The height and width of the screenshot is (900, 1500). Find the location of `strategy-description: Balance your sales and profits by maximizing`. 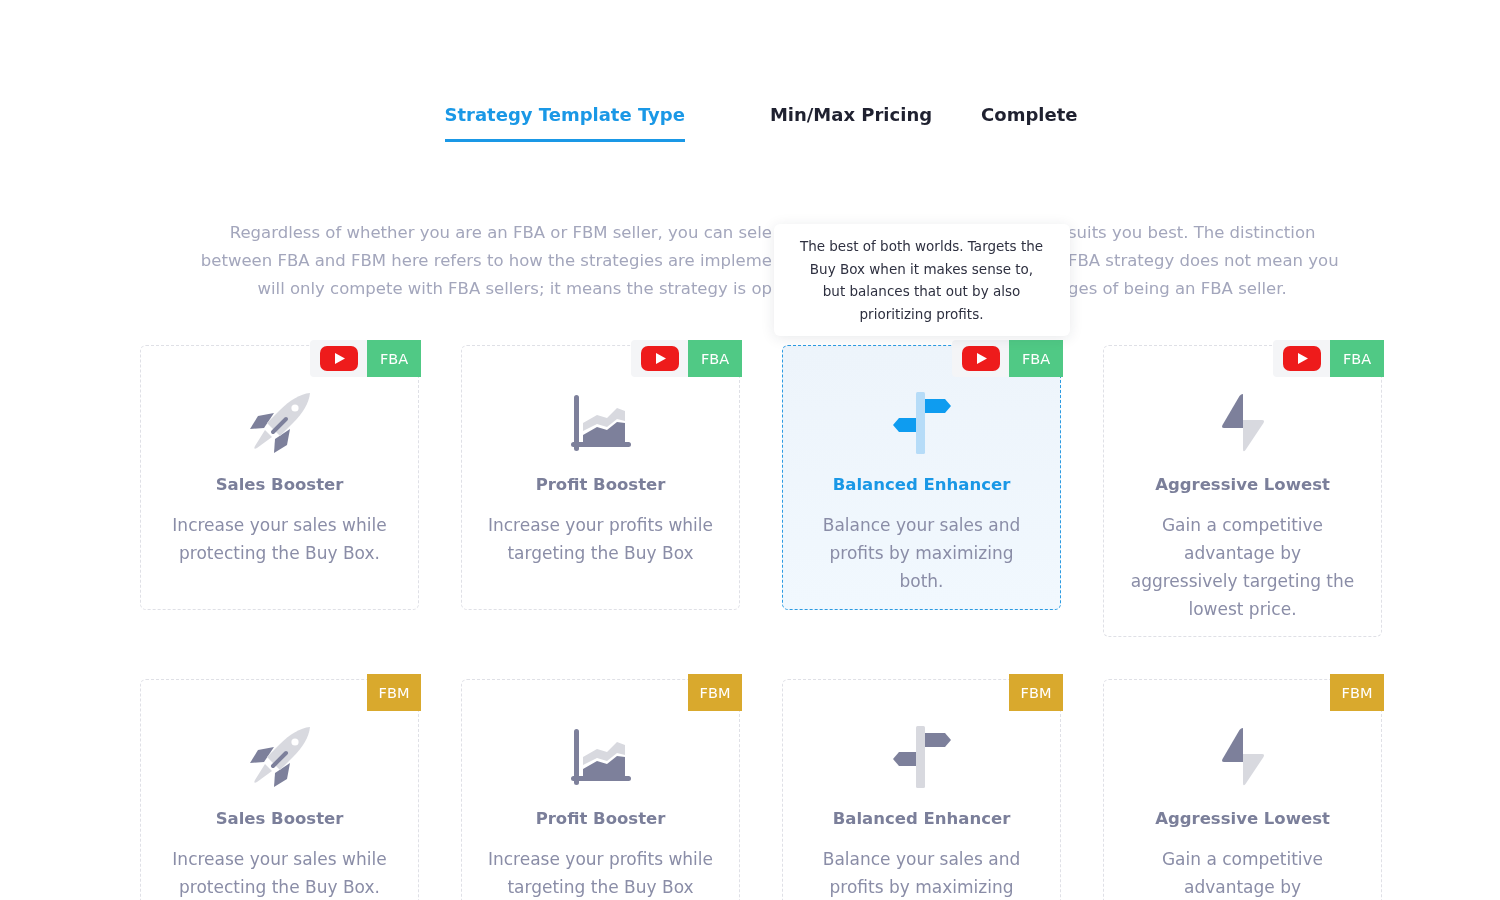

strategy-description: Balance your sales and profits by maximizing is located at coordinates (921, 873).